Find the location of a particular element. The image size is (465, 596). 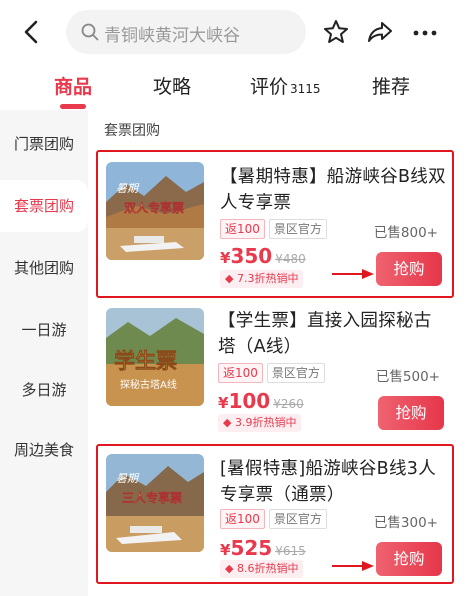

price-value: 525 is located at coordinates (251, 548).